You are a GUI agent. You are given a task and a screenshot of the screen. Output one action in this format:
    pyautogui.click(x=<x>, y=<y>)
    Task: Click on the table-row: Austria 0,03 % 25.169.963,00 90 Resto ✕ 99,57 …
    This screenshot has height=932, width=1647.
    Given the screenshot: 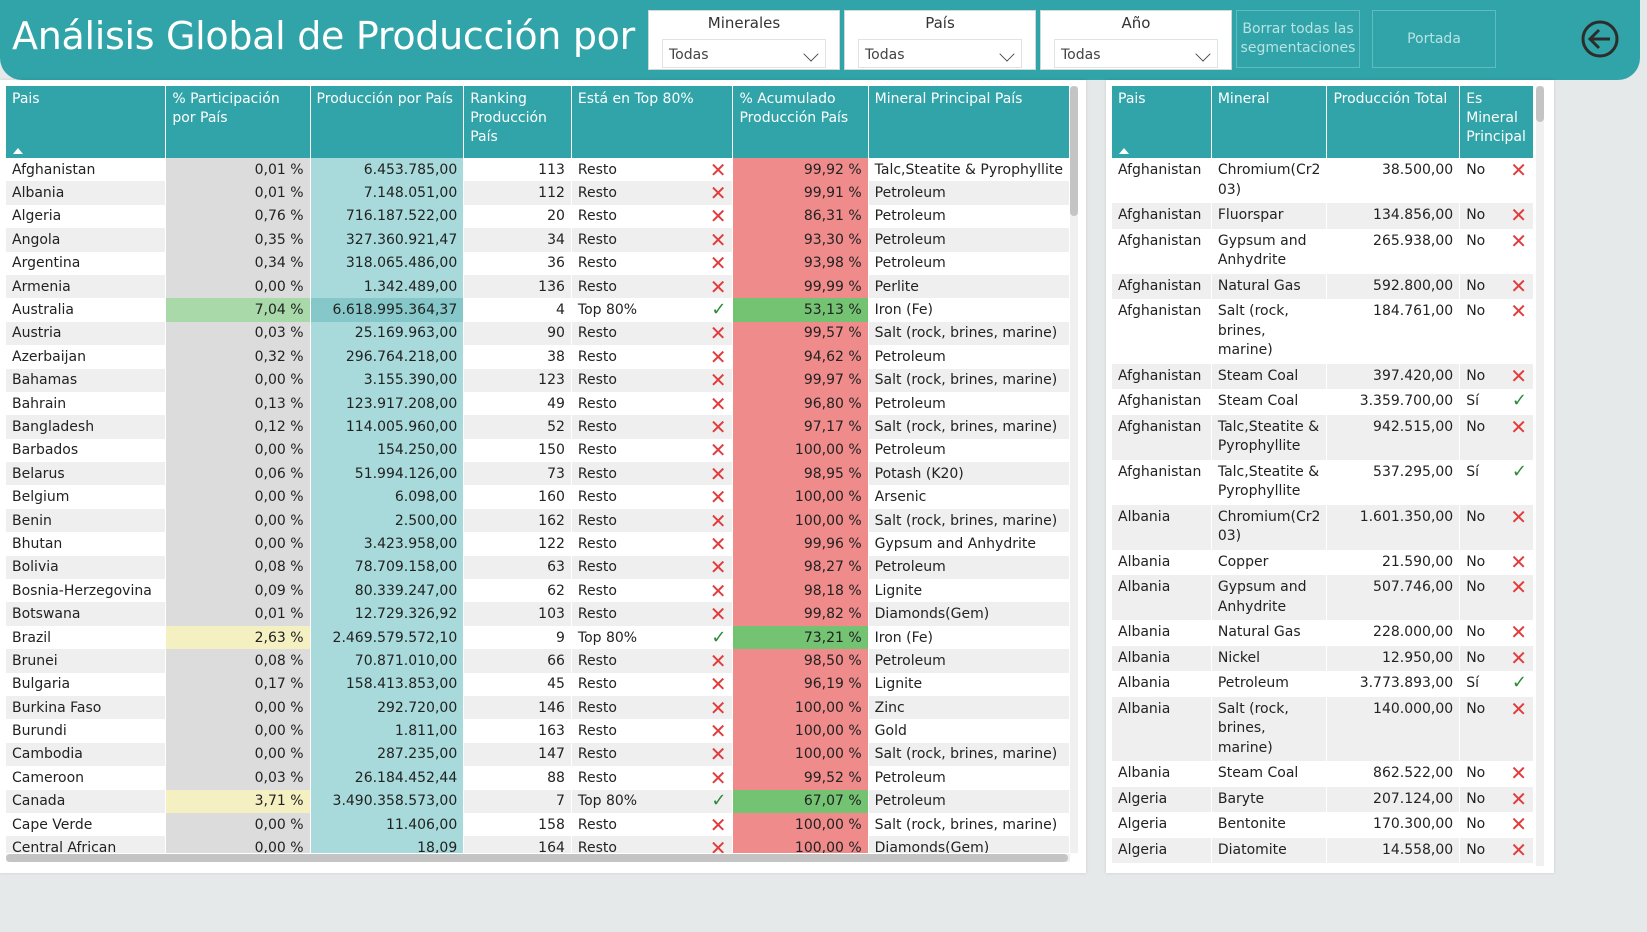 What is the action you would take?
    pyautogui.click(x=538, y=333)
    